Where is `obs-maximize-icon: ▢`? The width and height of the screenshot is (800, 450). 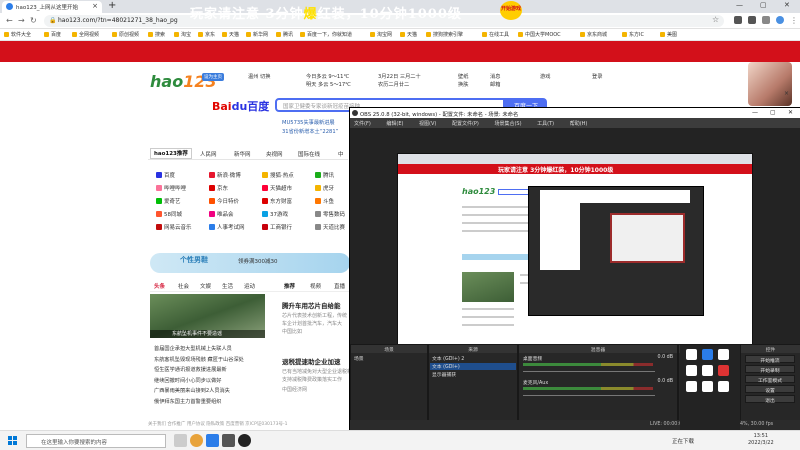
obs-maximize-icon: ▢ is located at coordinates (773, 112).